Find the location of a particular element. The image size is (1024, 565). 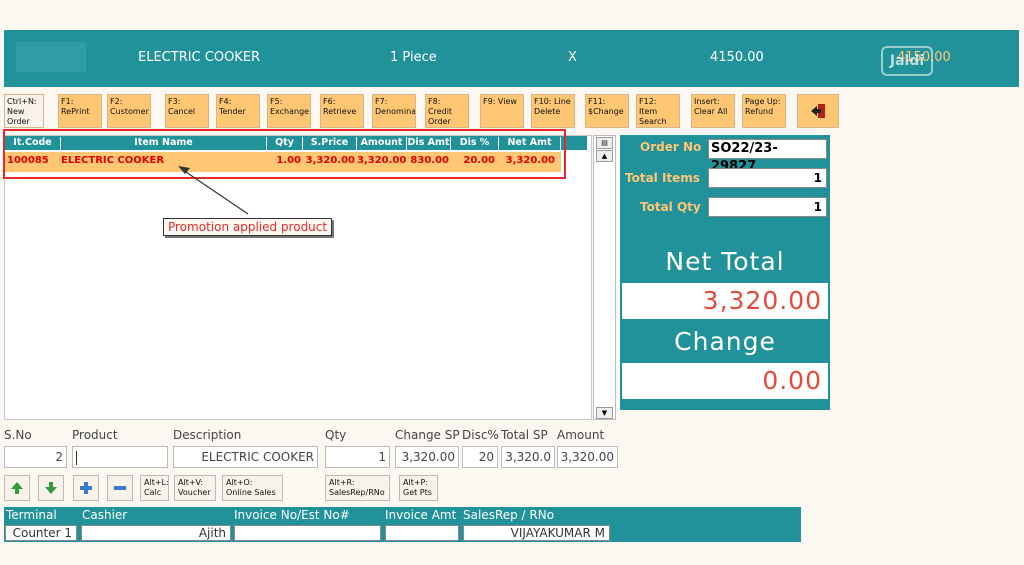

company-logo is located at coordinates (51, 57).